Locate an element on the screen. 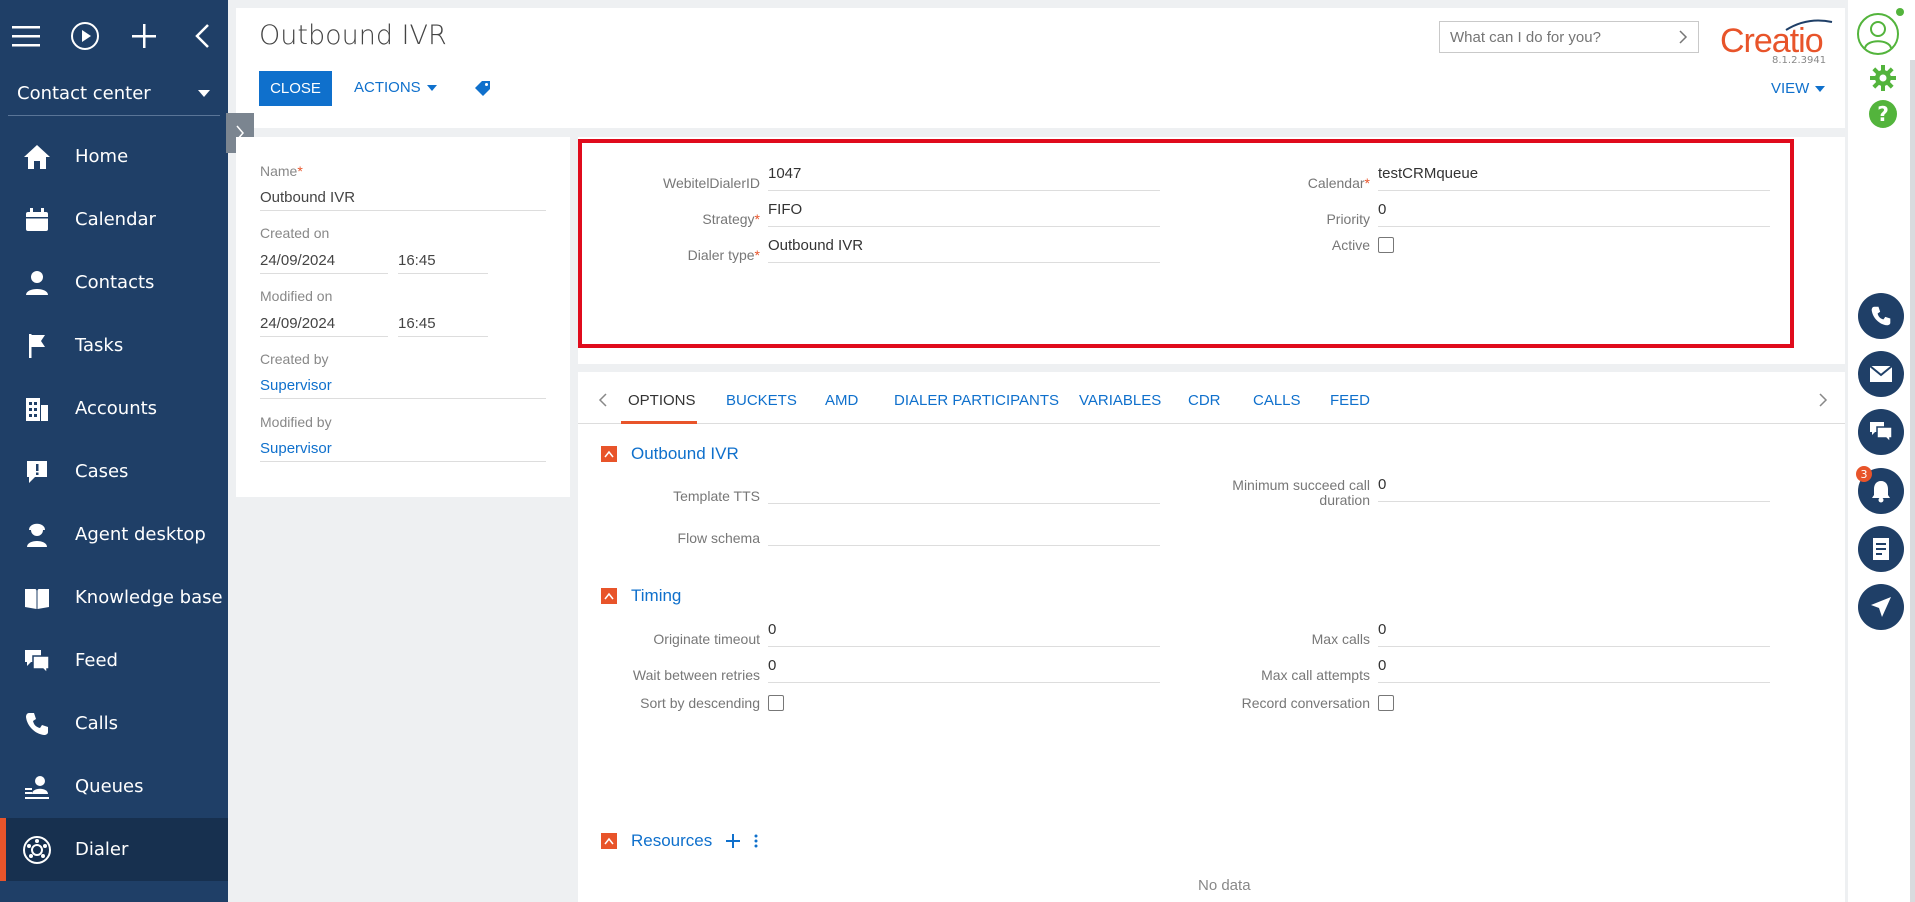 This screenshot has width=1915, height=902. created-time-field: 16:45 is located at coordinates (443, 263).